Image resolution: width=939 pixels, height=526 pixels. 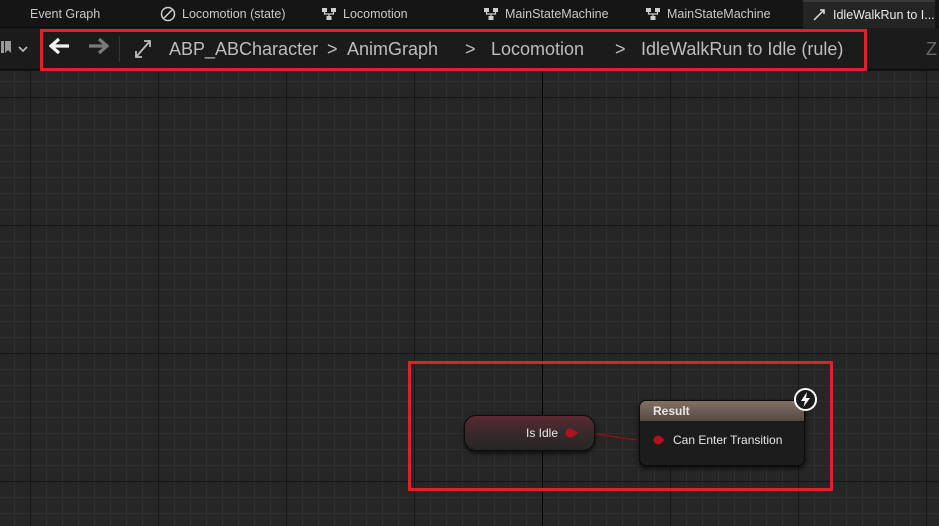 I want to click on node-highlight-box, so click(x=620, y=426).